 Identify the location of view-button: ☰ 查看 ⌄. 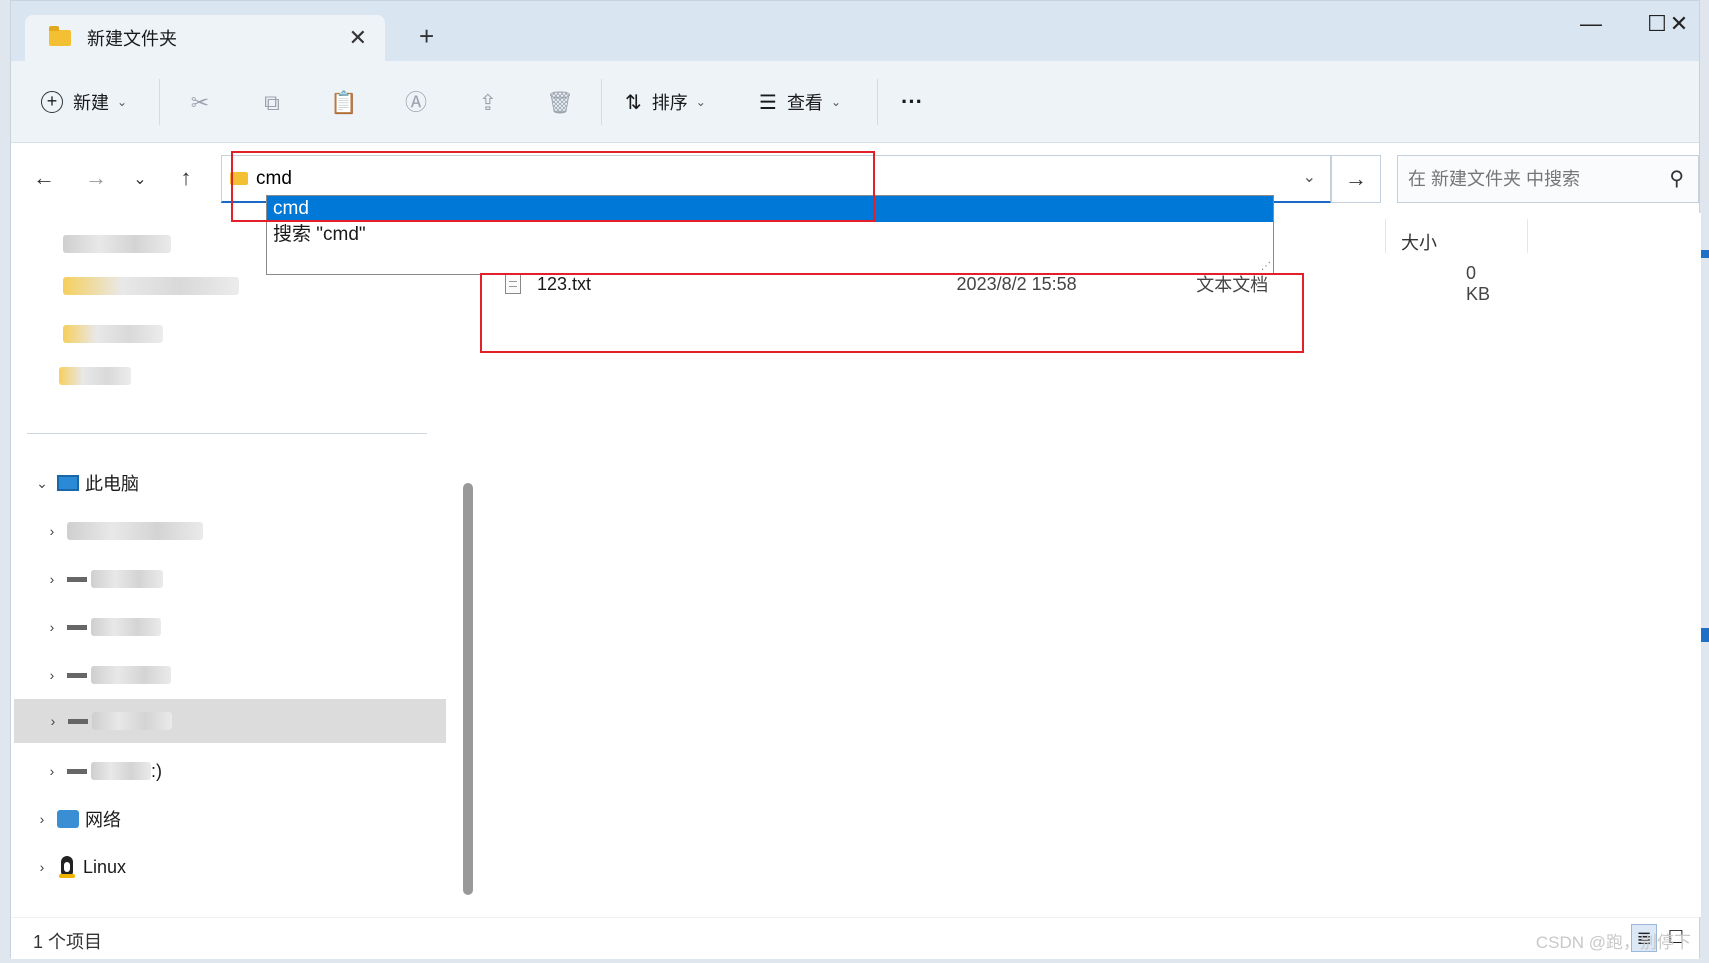
(800, 102).